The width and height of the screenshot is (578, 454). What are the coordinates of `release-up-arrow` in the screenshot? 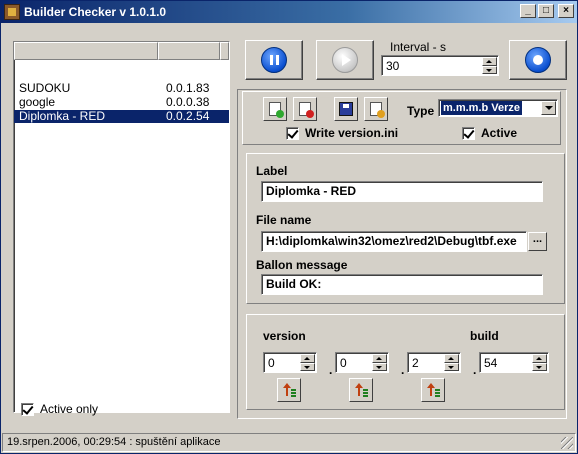 It's located at (451, 358).